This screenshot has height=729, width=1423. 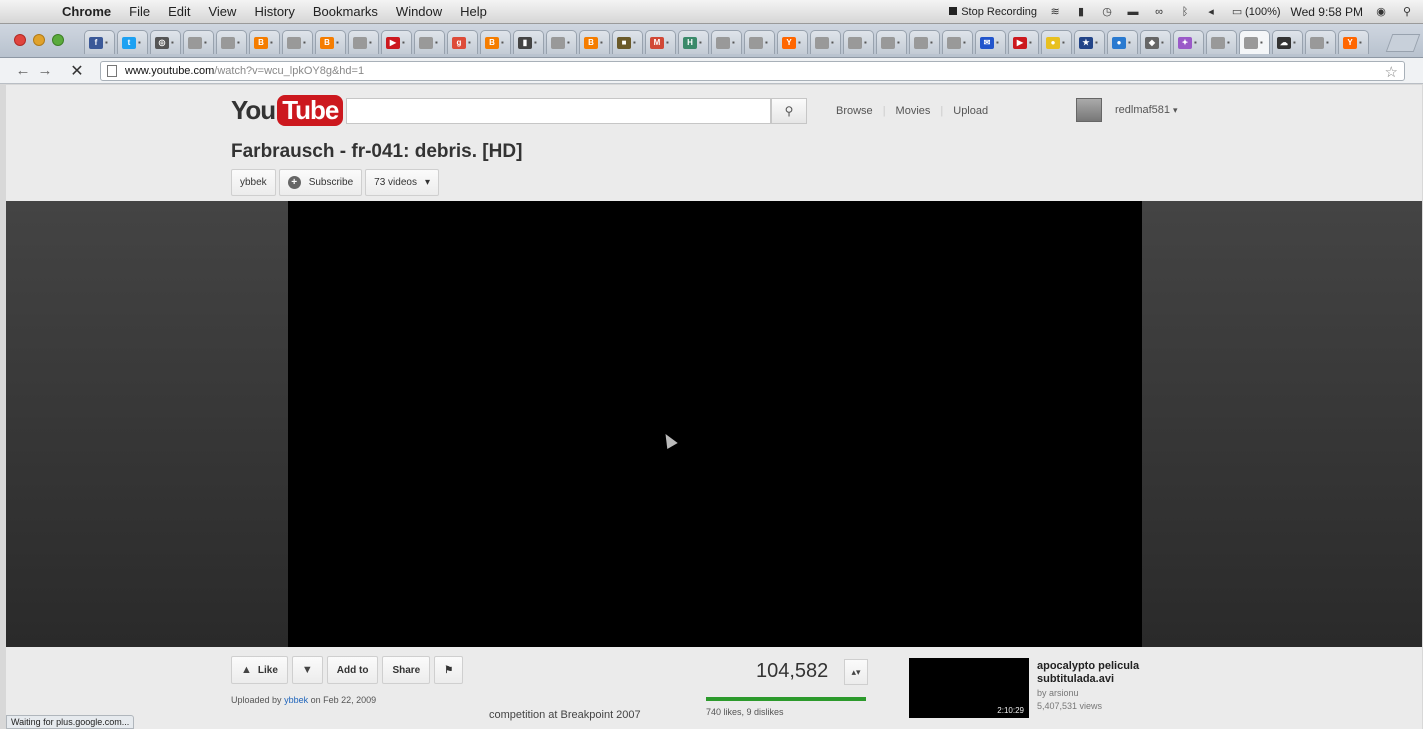 What do you see at coordinates (660, 42) in the screenshot?
I see `browser-tab: M ▪` at bounding box center [660, 42].